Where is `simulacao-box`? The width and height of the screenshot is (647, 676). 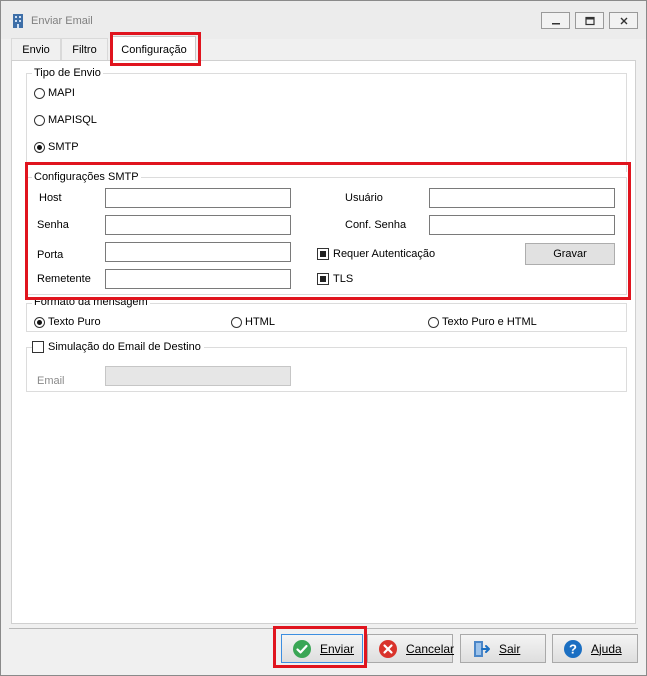 simulacao-box is located at coordinates (38, 347).